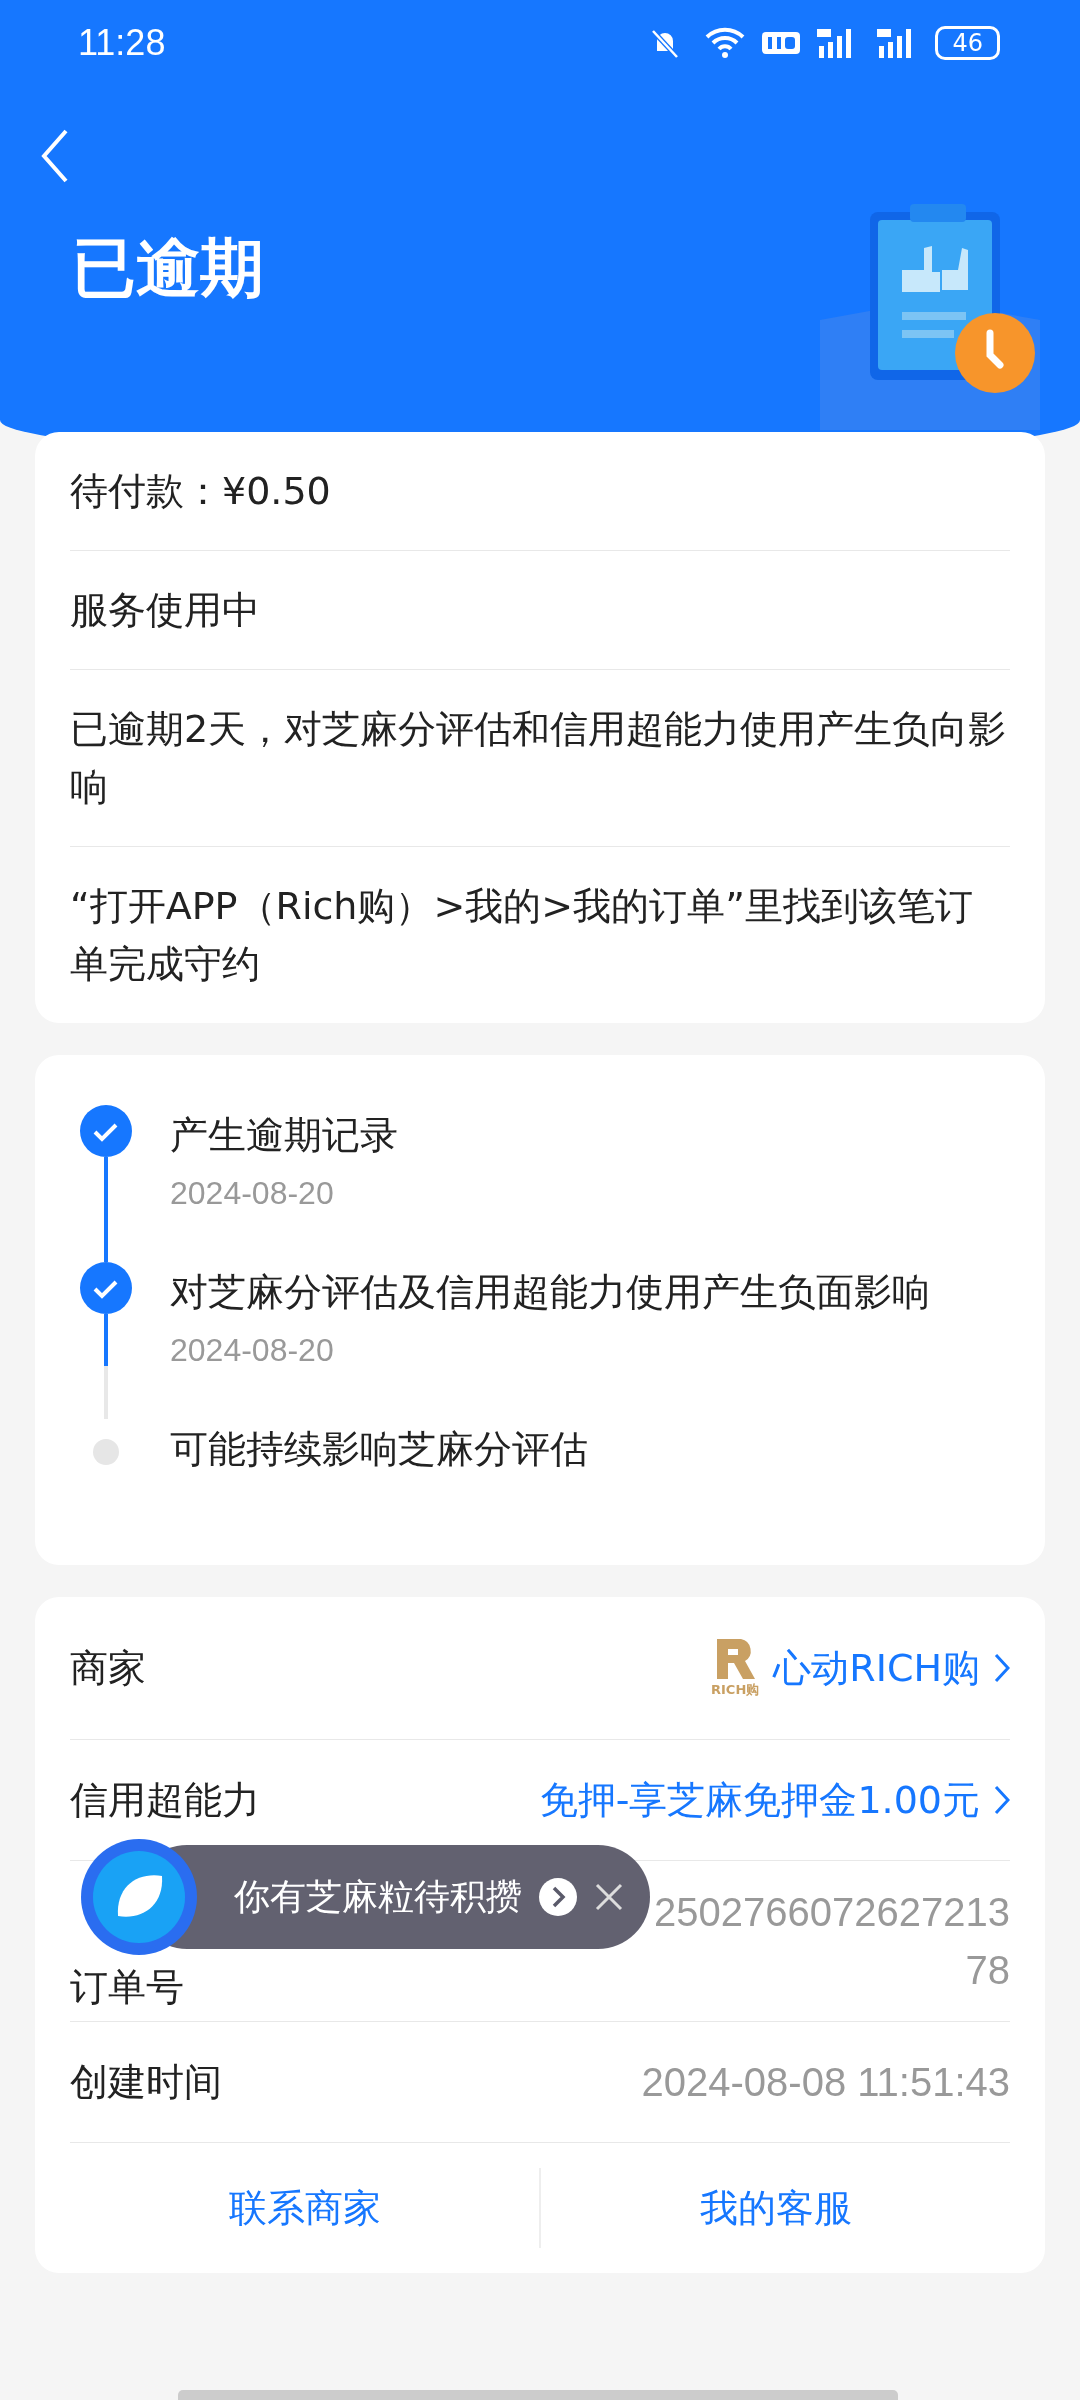 The width and height of the screenshot is (1080, 2400). I want to click on action-button: 我的客服, so click(775, 2208).